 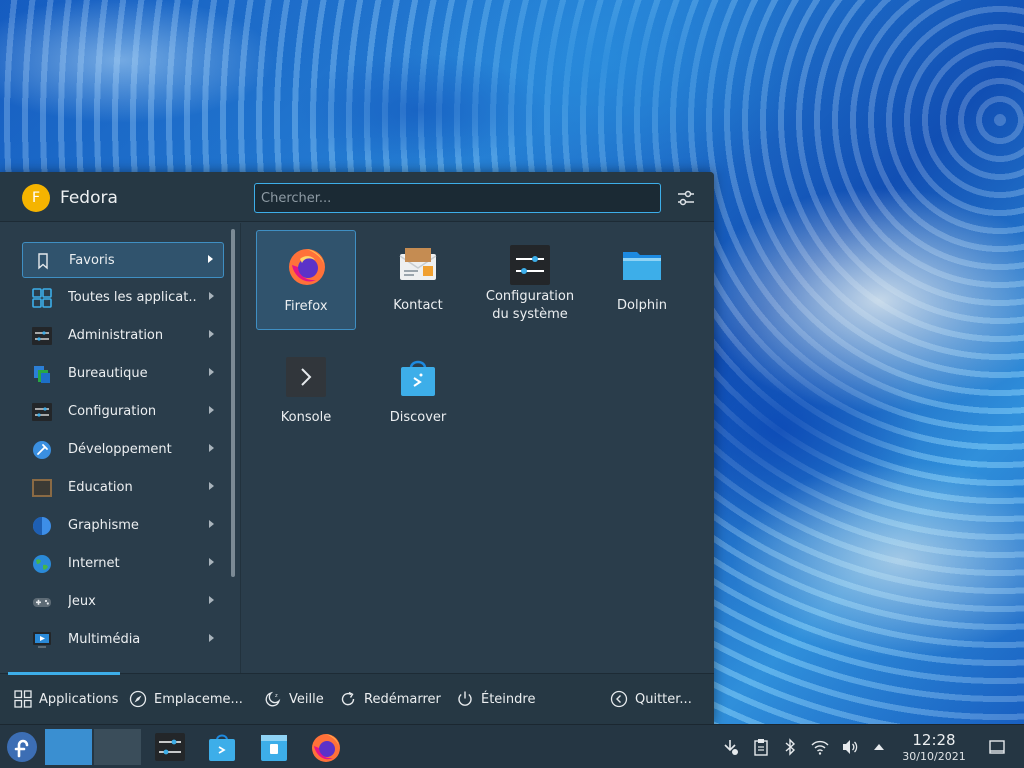 I want to click on favorite-label: Firefox, so click(x=306, y=306).